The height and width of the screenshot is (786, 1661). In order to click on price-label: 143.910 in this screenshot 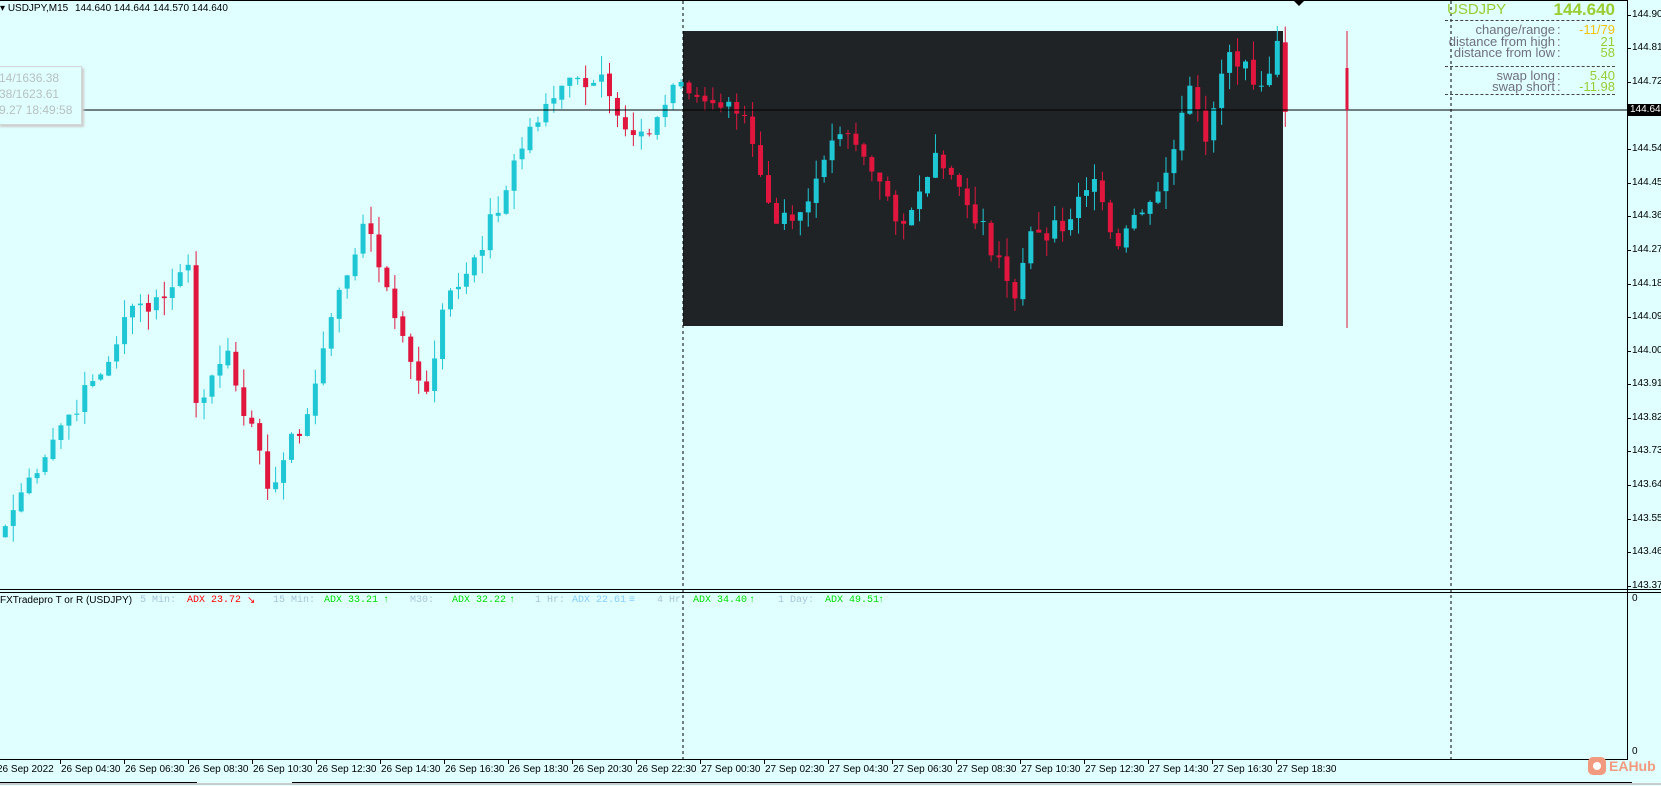, I will do `click(1646, 384)`.